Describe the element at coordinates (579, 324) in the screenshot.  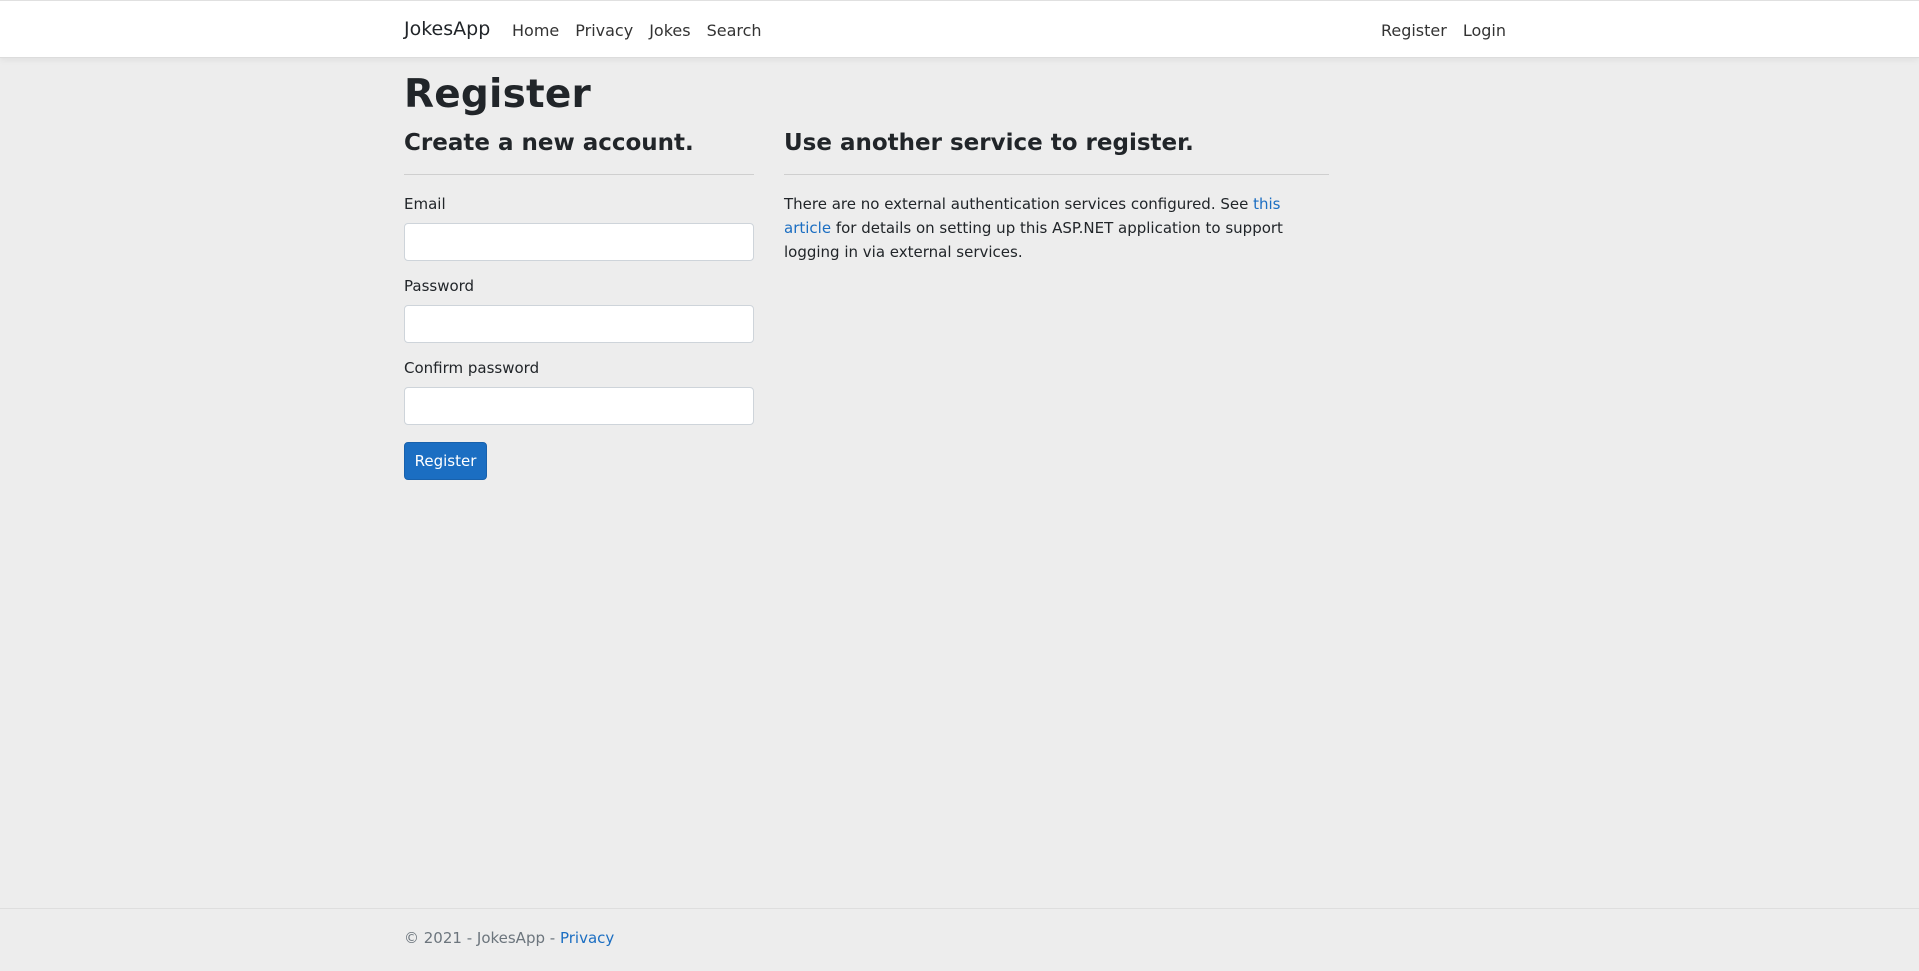
I see `password-field` at that location.